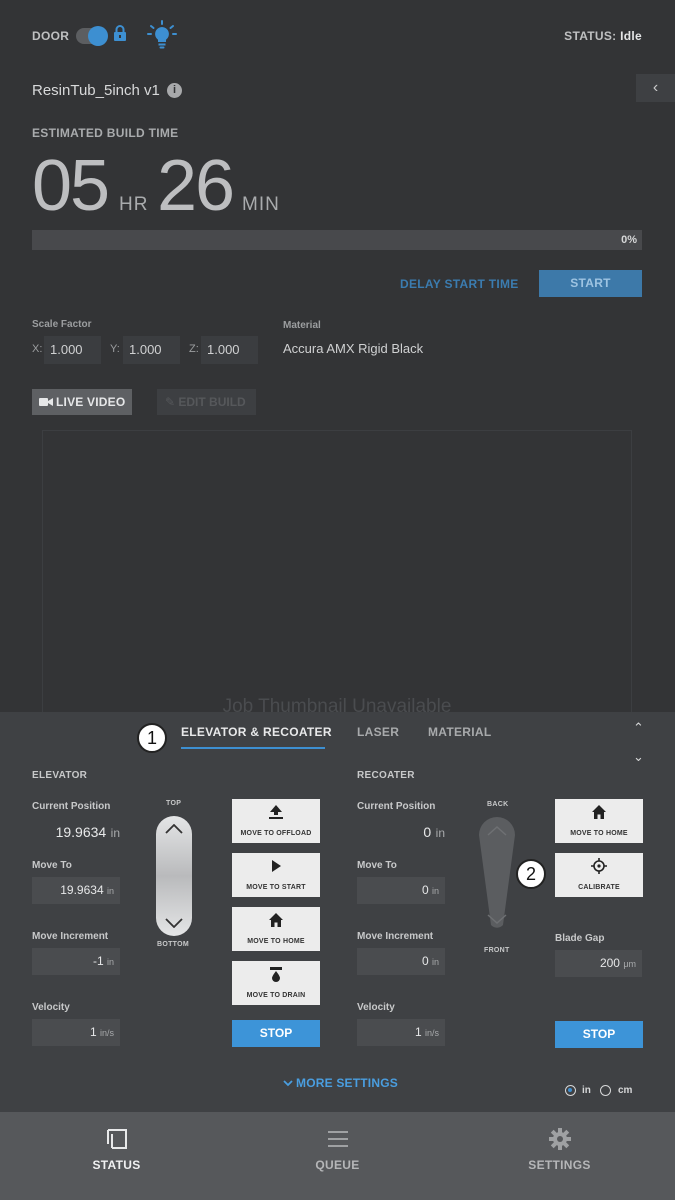  I want to click on blade-gap-label: Blade Gap, so click(580, 938).